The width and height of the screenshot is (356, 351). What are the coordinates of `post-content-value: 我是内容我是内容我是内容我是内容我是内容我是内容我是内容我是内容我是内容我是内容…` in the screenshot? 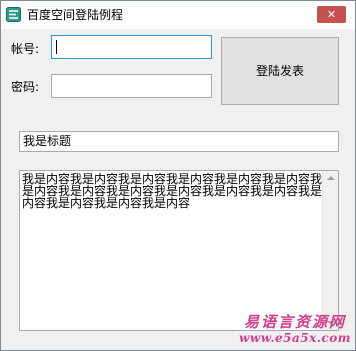 It's located at (172, 191).